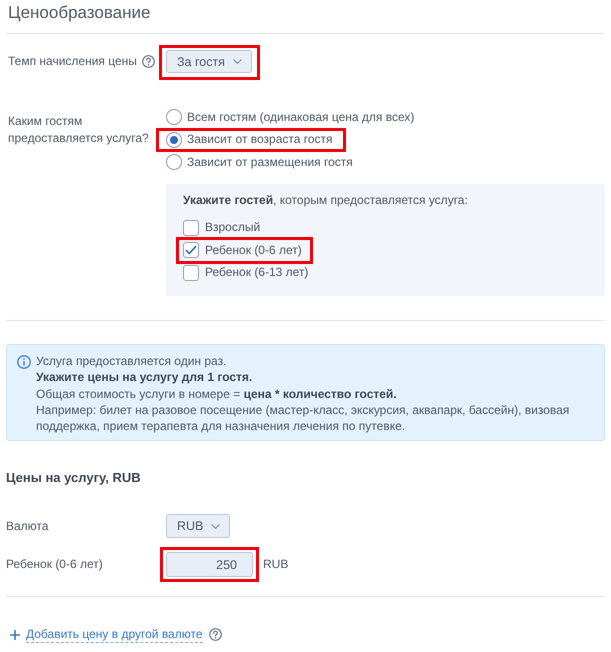  Describe the element at coordinates (270, 162) in the screenshot. I see `radio-label: Зависит от размещения гостя` at that location.